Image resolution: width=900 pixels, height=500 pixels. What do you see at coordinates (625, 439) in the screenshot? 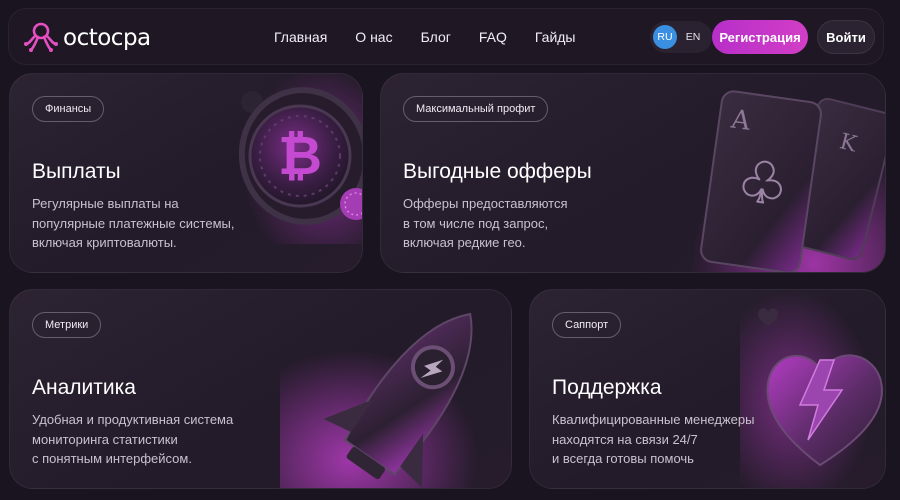
I see `desc-line: находятся на связи 24/7` at bounding box center [625, 439].